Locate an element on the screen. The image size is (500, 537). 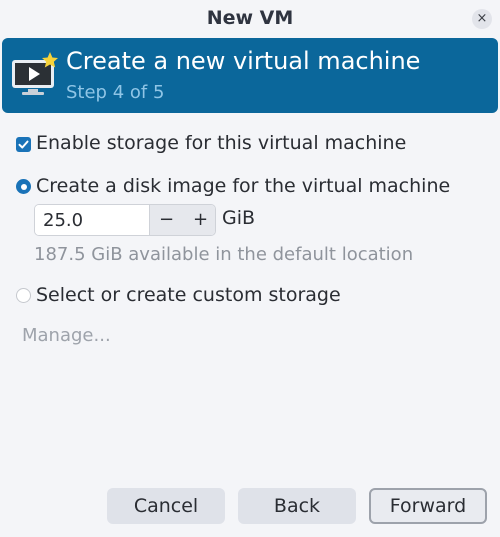
disk-size-input is located at coordinates (92, 220).